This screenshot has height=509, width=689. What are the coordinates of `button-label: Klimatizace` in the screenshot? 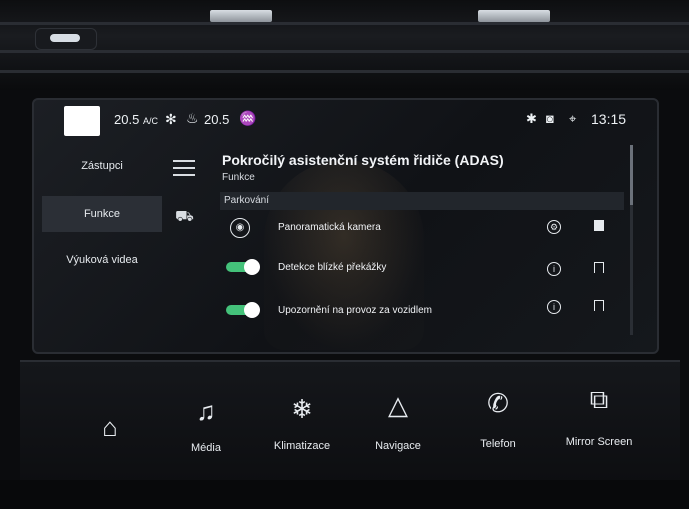 It's located at (302, 446).